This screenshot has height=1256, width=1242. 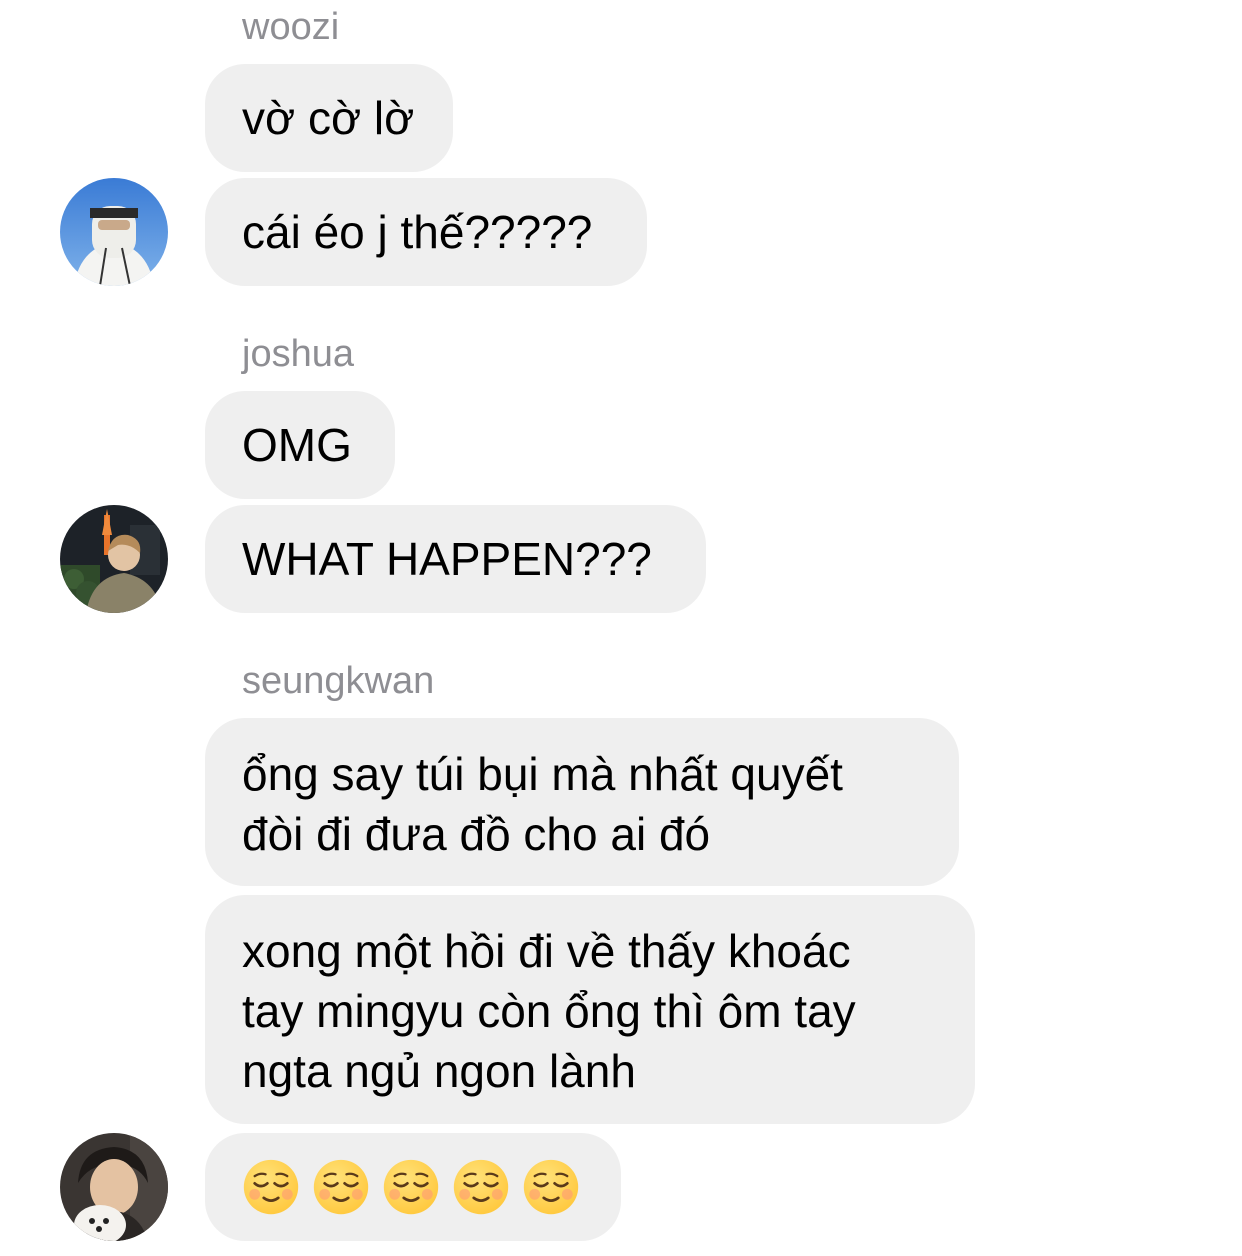 I want to click on woozi-avatar, so click(x=114, y=232).